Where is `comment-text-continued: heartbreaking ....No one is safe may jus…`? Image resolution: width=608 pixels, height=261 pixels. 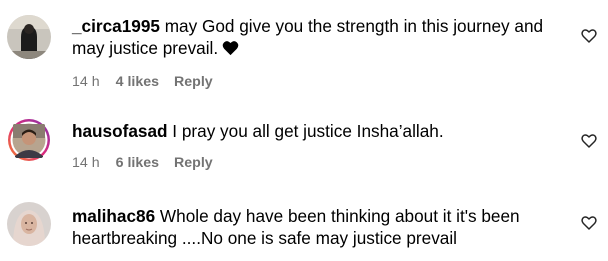
comment-text-continued: heartbreaking ....No one is safe may jus… is located at coordinates (317, 238).